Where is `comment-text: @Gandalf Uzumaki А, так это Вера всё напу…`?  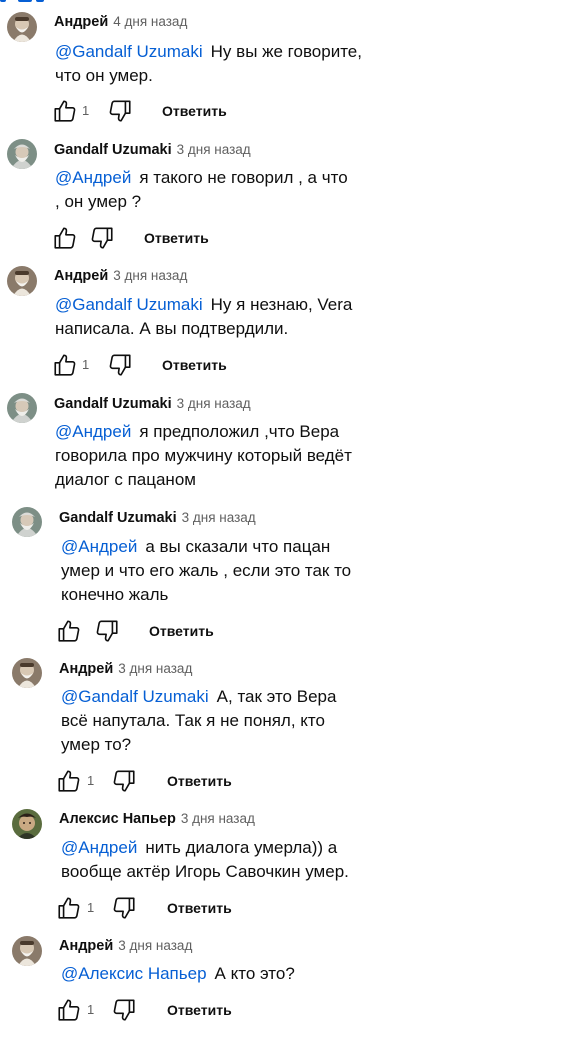
comment-text: @Gandalf Uzumaki А, так это Вера всё напу… is located at coordinates (211, 721).